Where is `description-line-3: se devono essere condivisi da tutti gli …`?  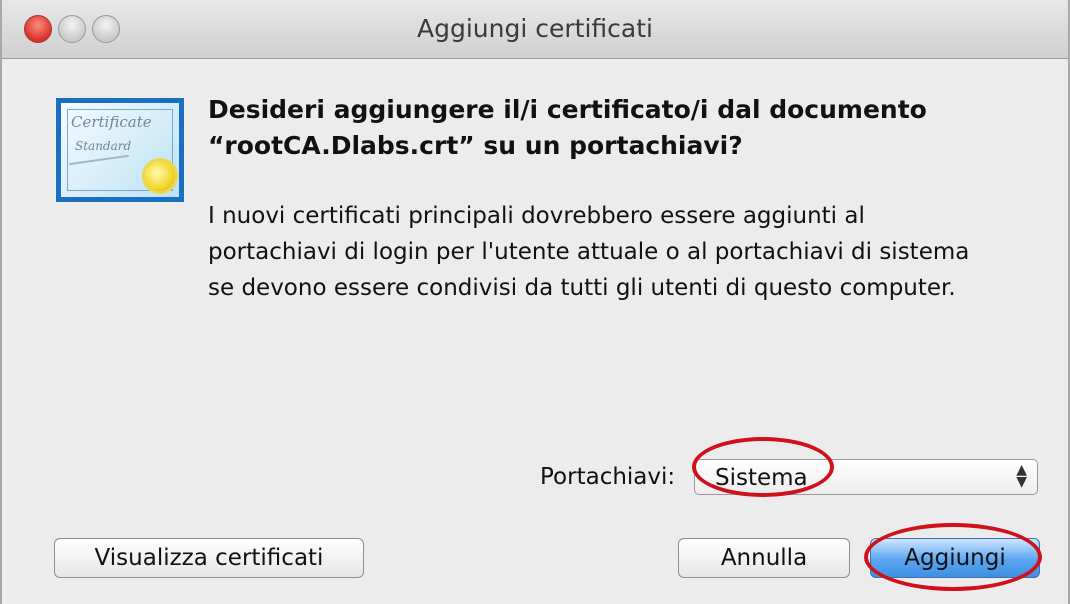
description-line-3: se devono essere condivisi da tutti gli … is located at coordinates (582, 288).